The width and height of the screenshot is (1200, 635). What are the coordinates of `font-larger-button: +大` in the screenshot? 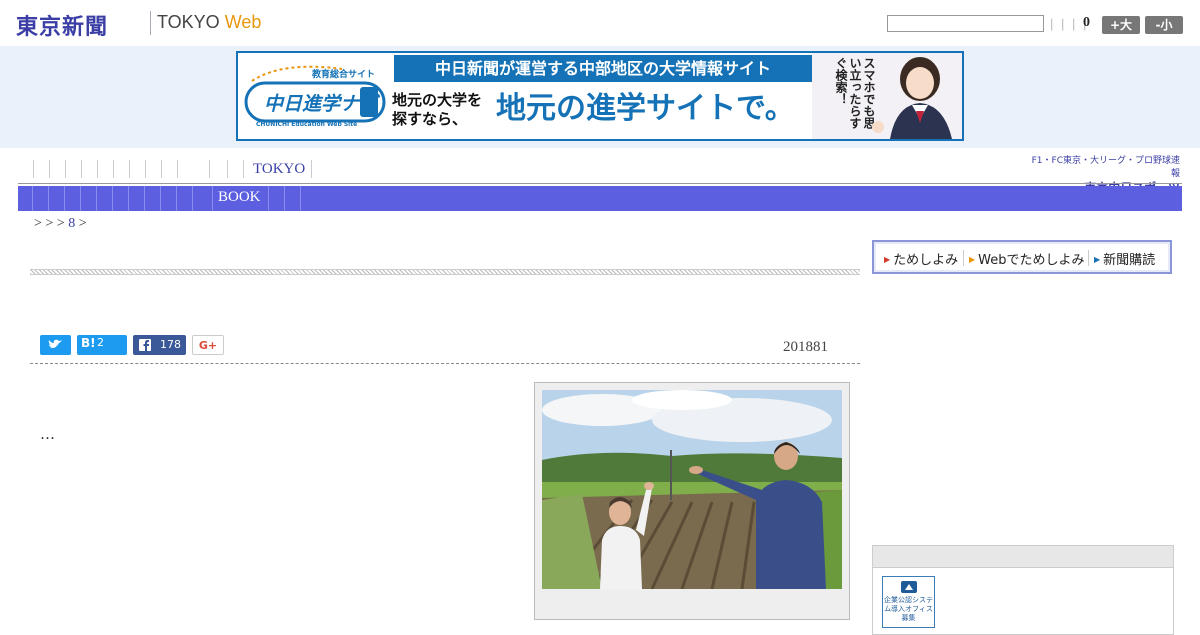 It's located at (1121, 25).